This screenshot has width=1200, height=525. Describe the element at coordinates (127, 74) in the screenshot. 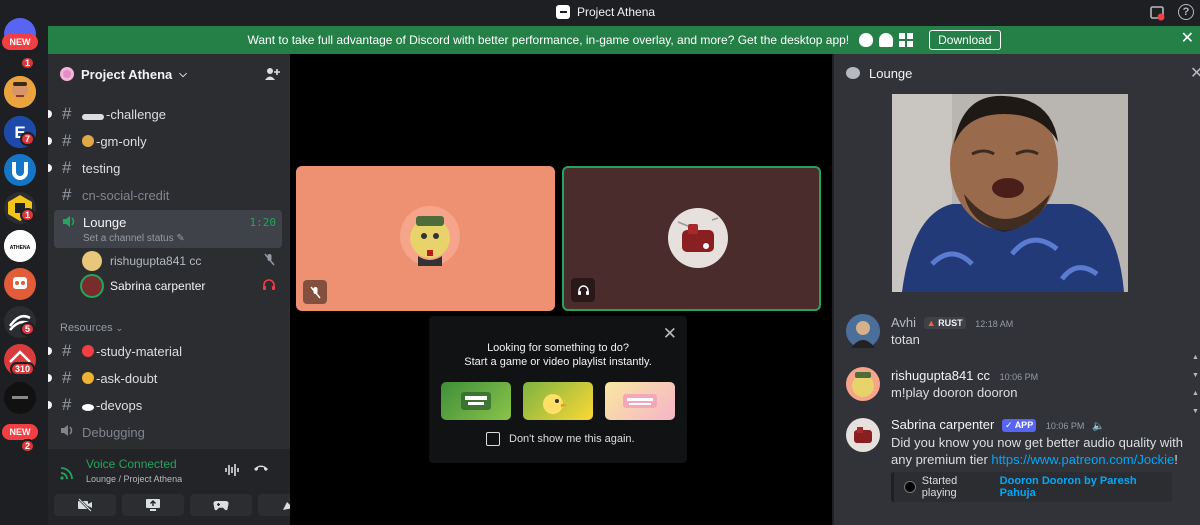

I see `server-name: Project Athena` at that location.